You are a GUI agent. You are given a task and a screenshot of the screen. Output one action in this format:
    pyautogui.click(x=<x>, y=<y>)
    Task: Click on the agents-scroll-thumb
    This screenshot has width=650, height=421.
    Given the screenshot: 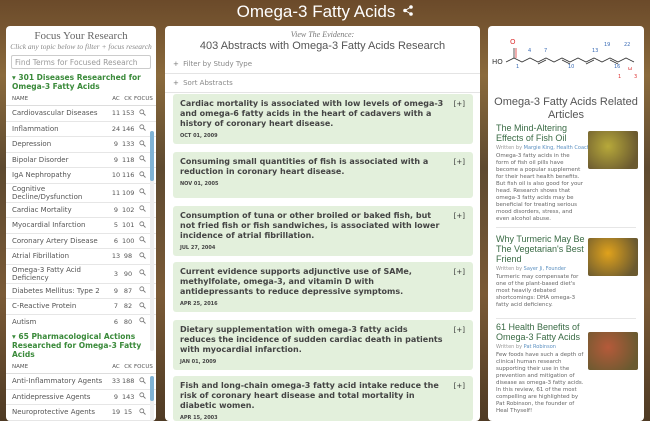 What is the action you would take?
    pyautogui.click(x=152, y=388)
    